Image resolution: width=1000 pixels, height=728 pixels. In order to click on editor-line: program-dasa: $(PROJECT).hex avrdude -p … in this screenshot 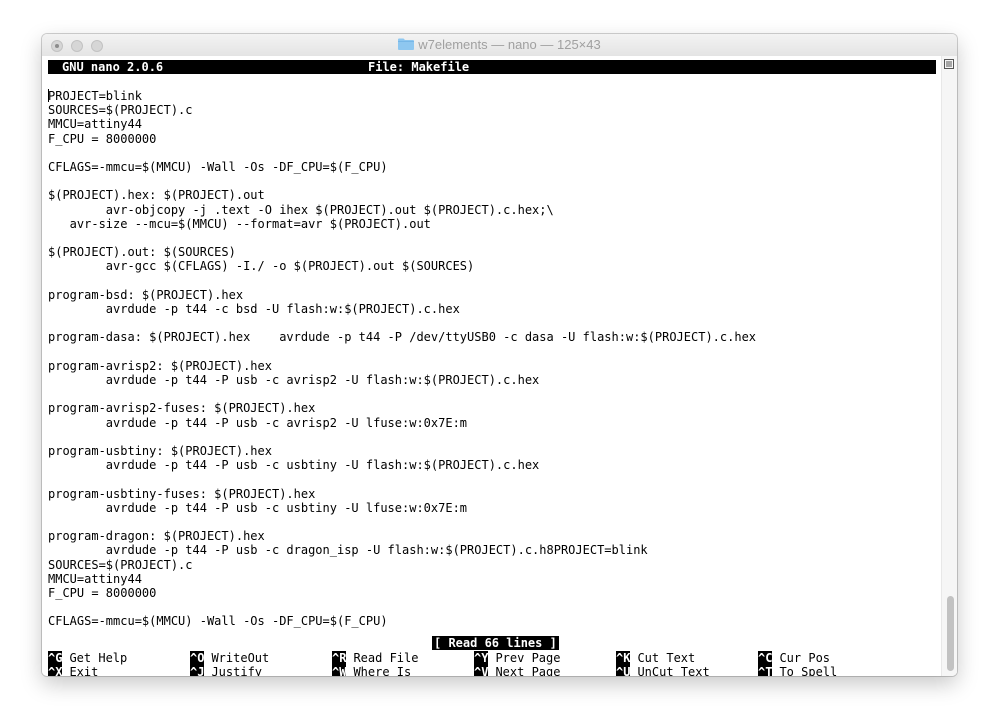, I will do `click(402, 337)`.